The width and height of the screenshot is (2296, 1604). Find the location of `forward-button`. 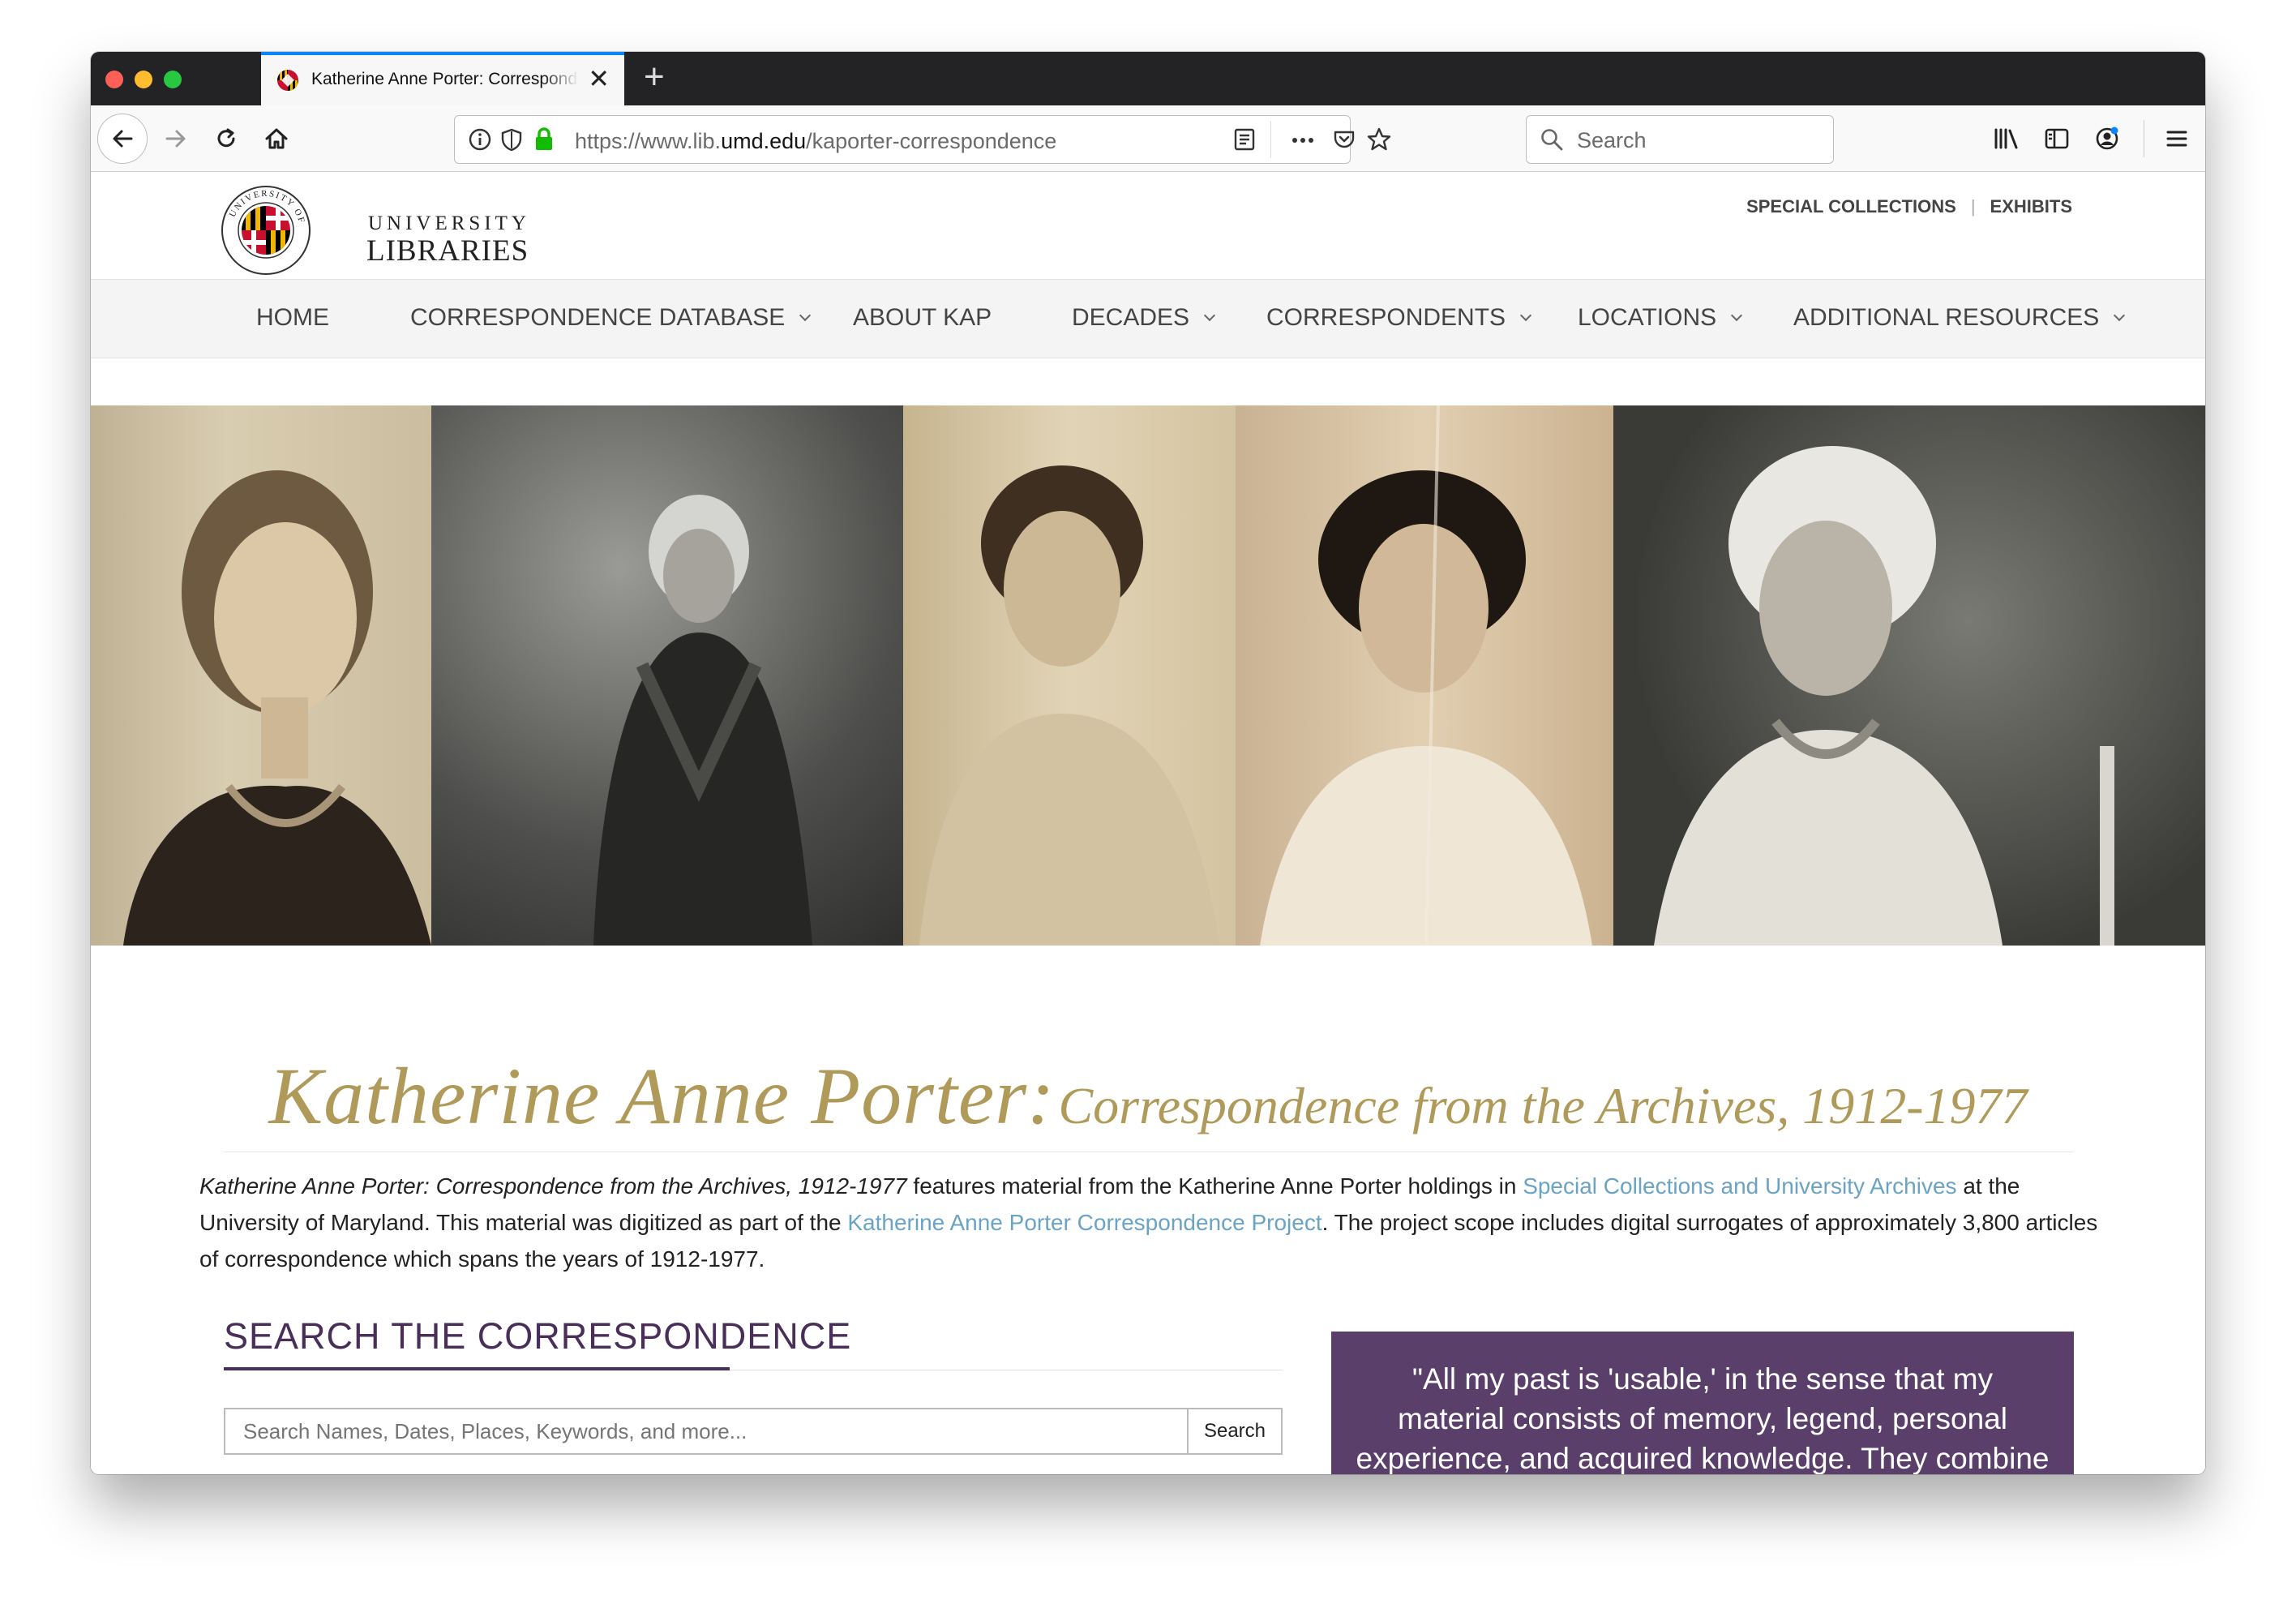

forward-button is located at coordinates (176, 138).